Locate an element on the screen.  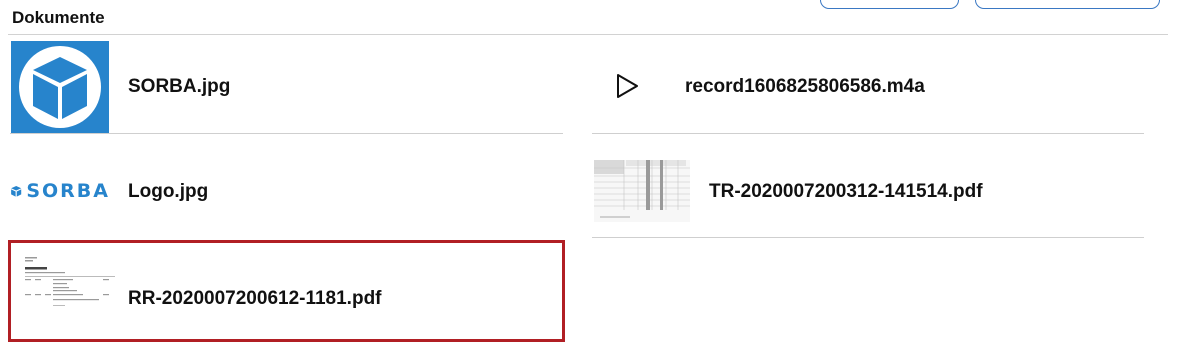
document-item-tr-pdf: TR-2020007200312-141514.pdf is located at coordinates (868, 191).